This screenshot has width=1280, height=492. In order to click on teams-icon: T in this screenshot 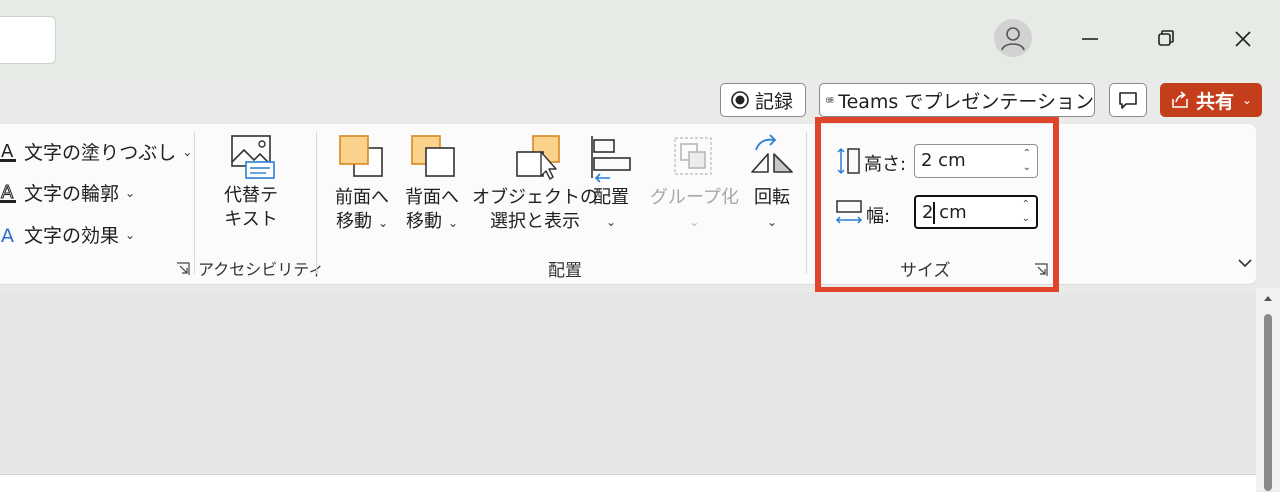, I will do `click(830, 100)`.